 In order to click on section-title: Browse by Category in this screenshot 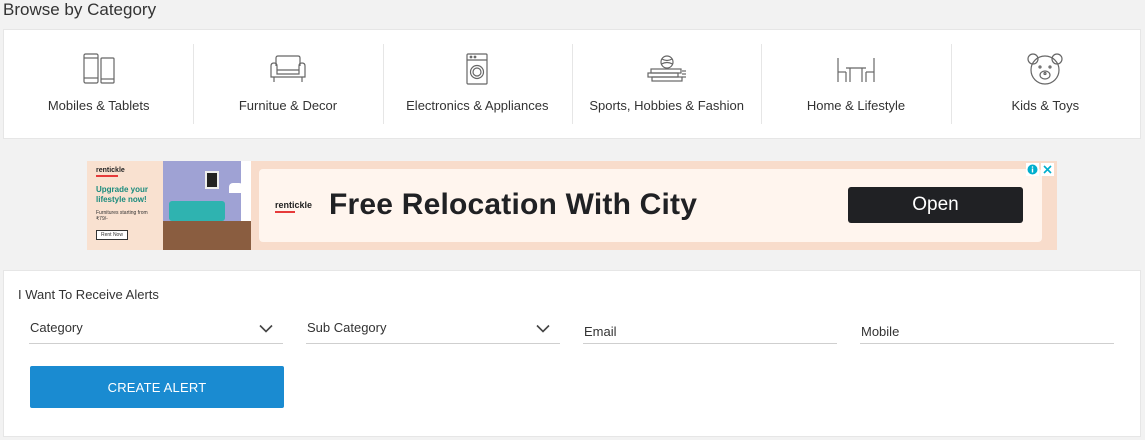, I will do `click(80, 9)`.